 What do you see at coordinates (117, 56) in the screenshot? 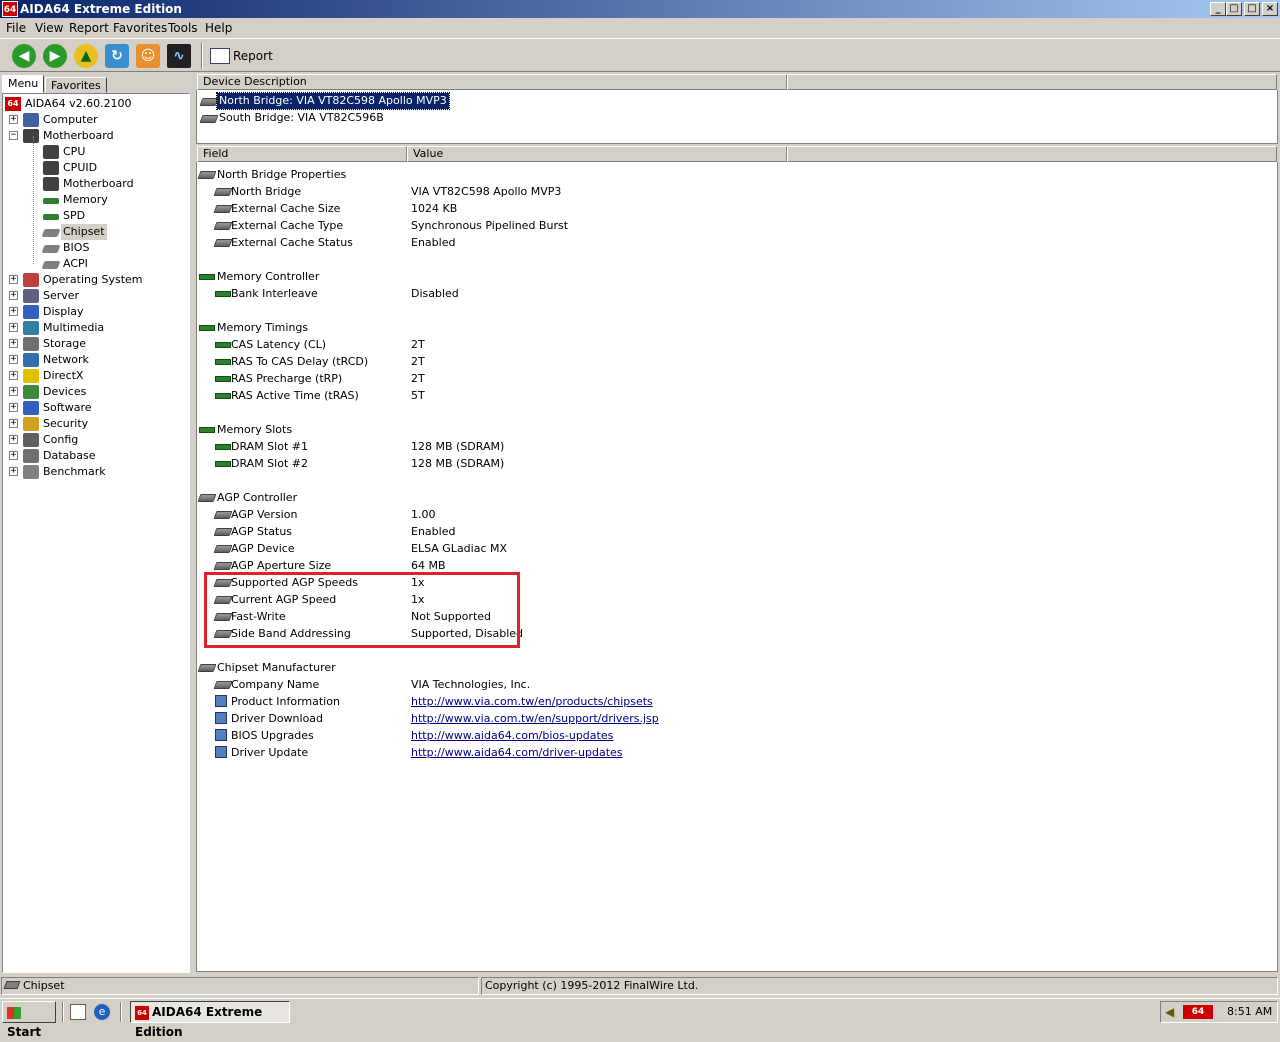
I see `refresh-icon: ↻` at bounding box center [117, 56].